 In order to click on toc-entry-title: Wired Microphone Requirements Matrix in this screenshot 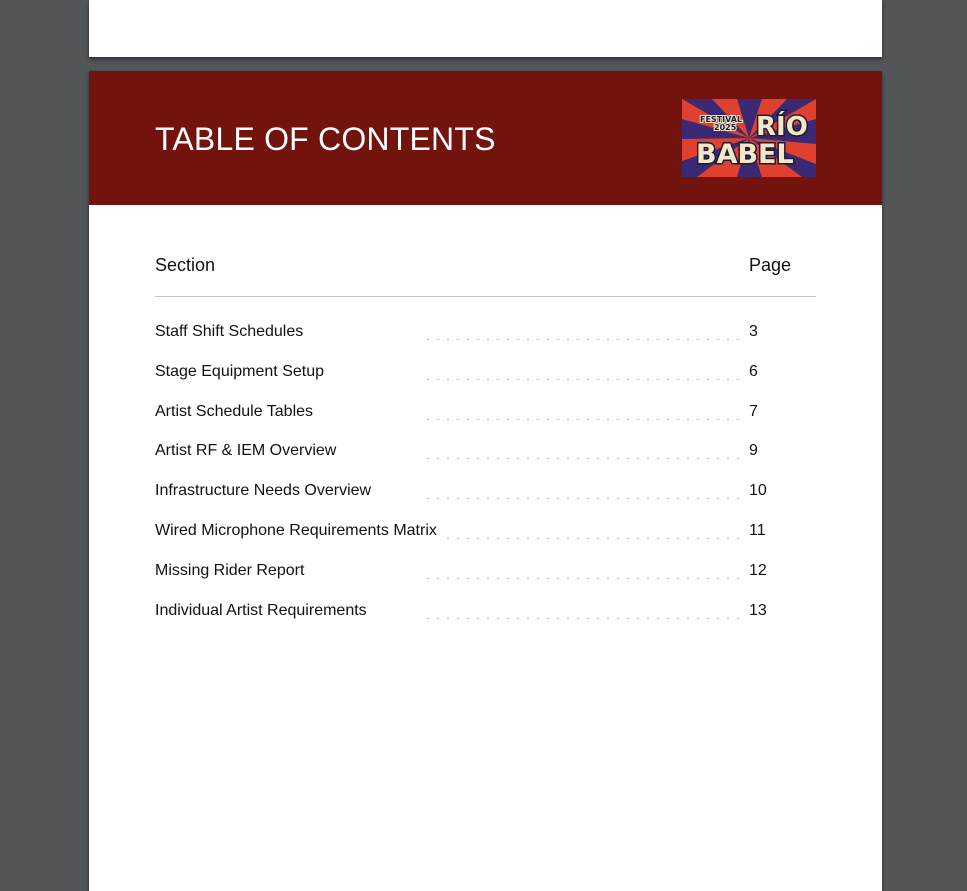, I will do `click(296, 530)`.